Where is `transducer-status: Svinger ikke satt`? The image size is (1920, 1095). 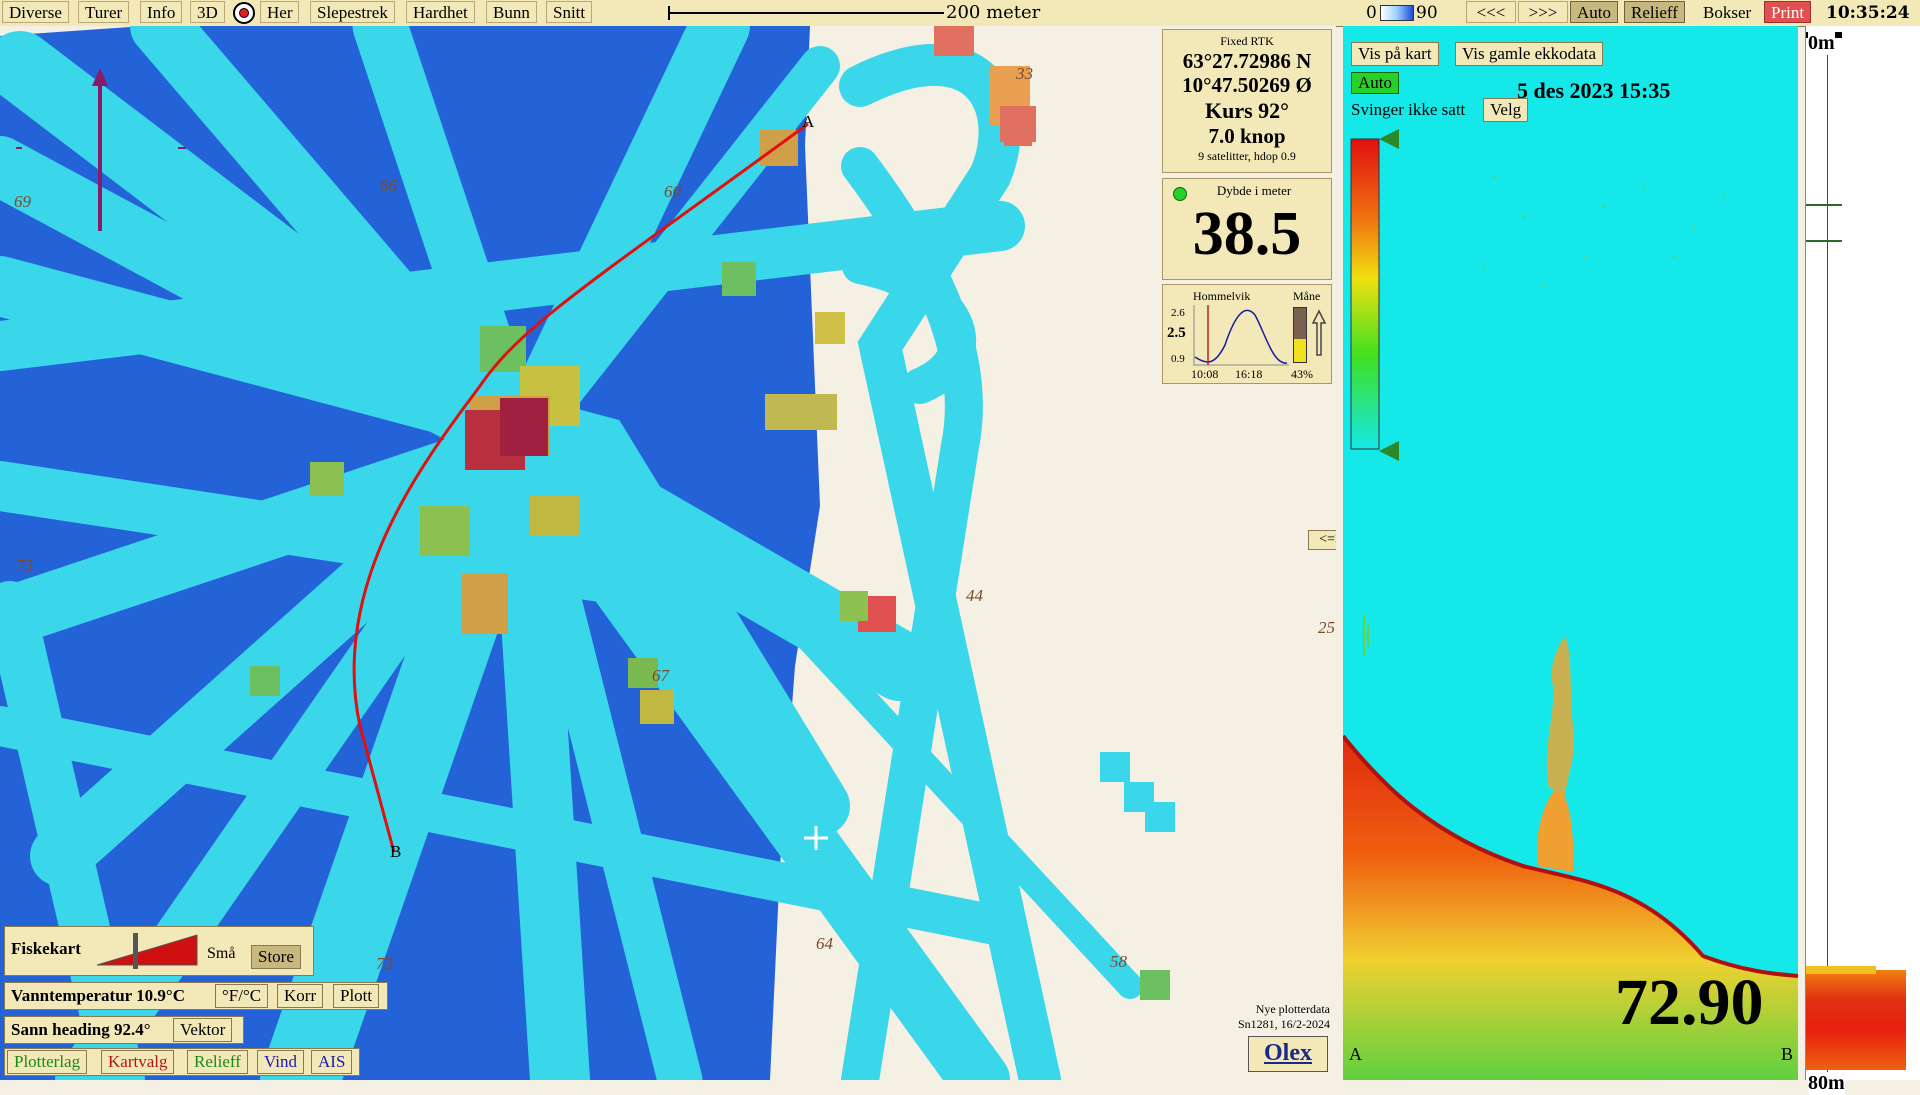 transducer-status: Svinger ikke satt is located at coordinates (1408, 109).